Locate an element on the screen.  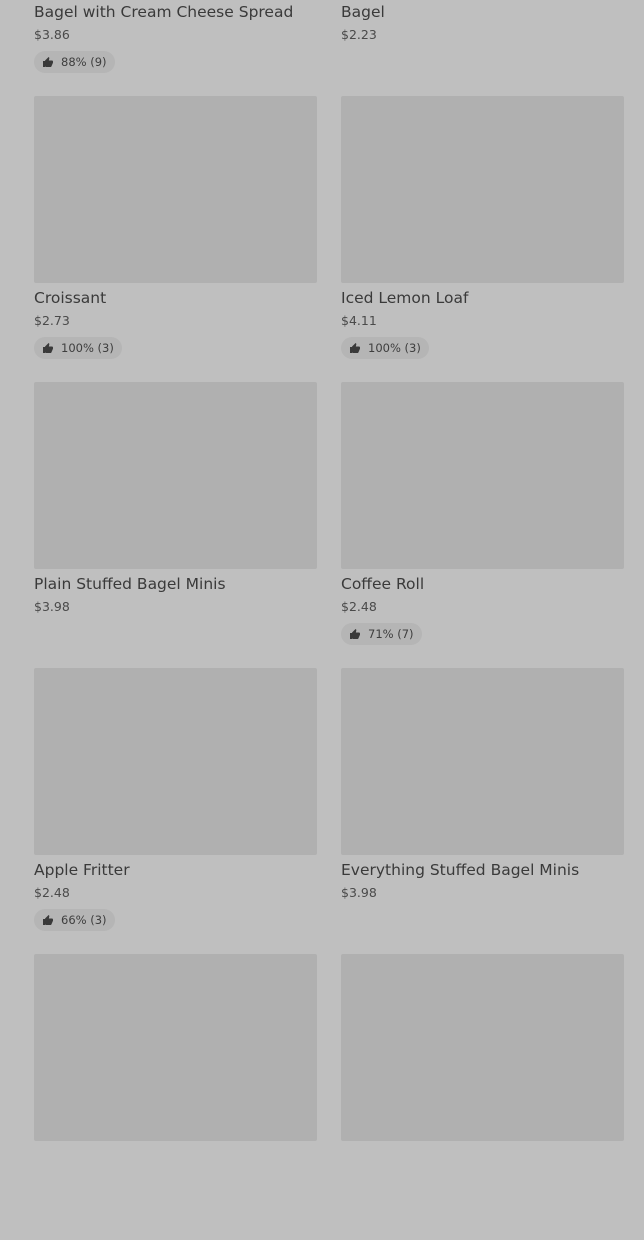
product-name: Croissant is located at coordinates (70, 298).